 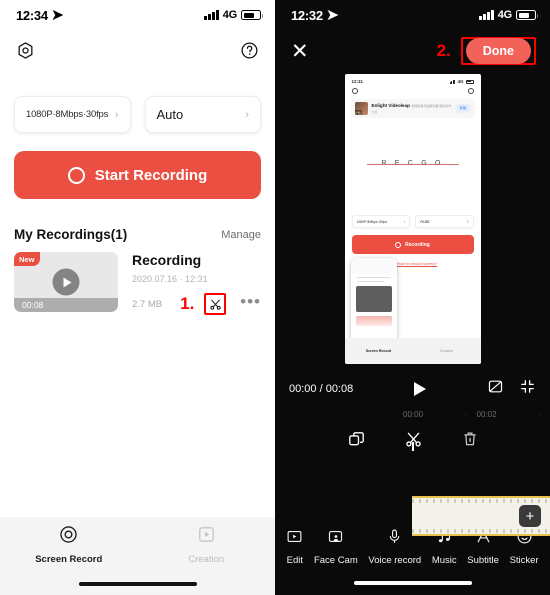 What do you see at coordinates (486, 414) in the screenshot?
I see `ruler-label-1: 00:02` at bounding box center [486, 414].